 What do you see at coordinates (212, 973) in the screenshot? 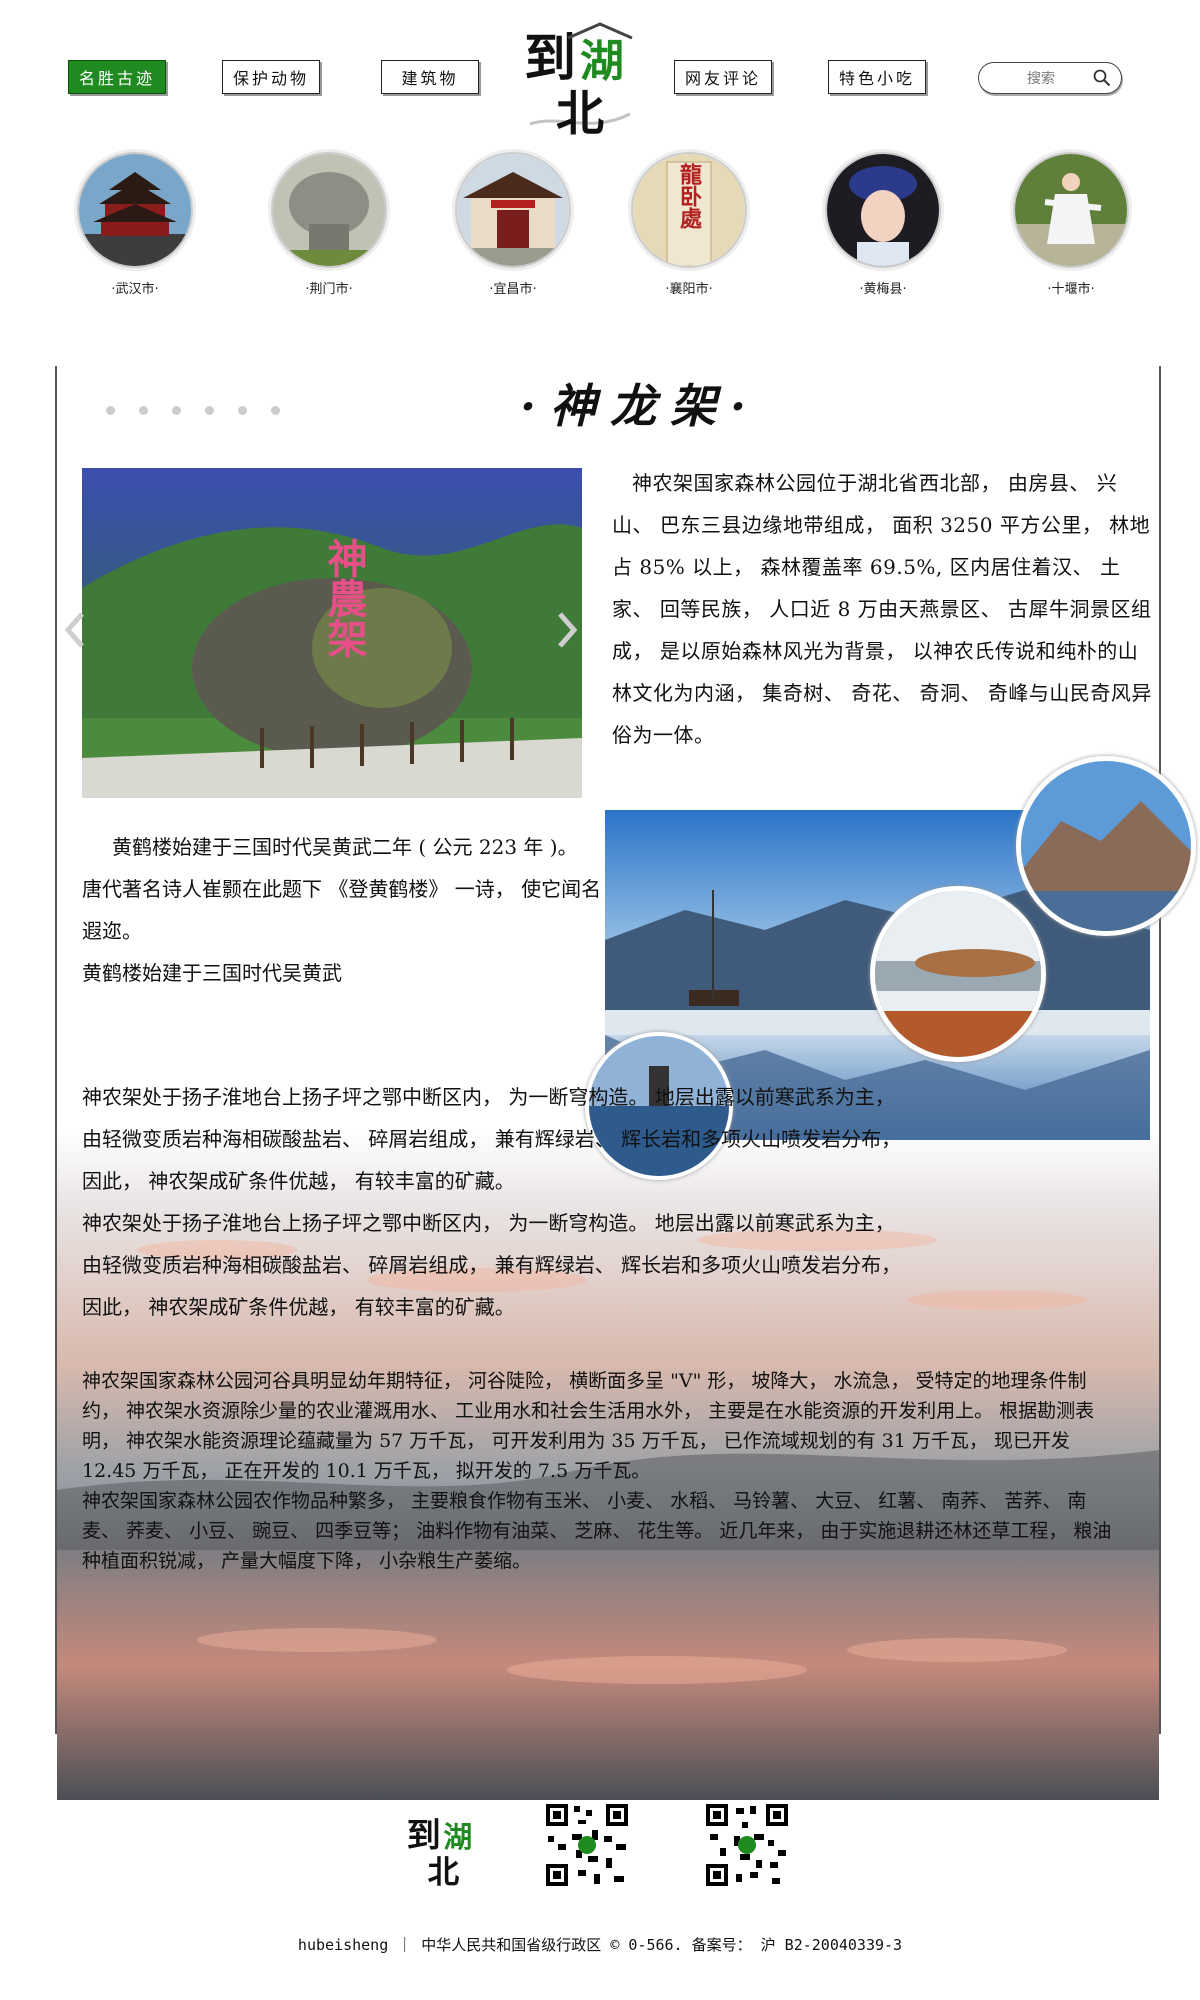
I see `yellow-crane-text-2: 黄鹤楼始建于三国时代吴黄武` at bounding box center [212, 973].